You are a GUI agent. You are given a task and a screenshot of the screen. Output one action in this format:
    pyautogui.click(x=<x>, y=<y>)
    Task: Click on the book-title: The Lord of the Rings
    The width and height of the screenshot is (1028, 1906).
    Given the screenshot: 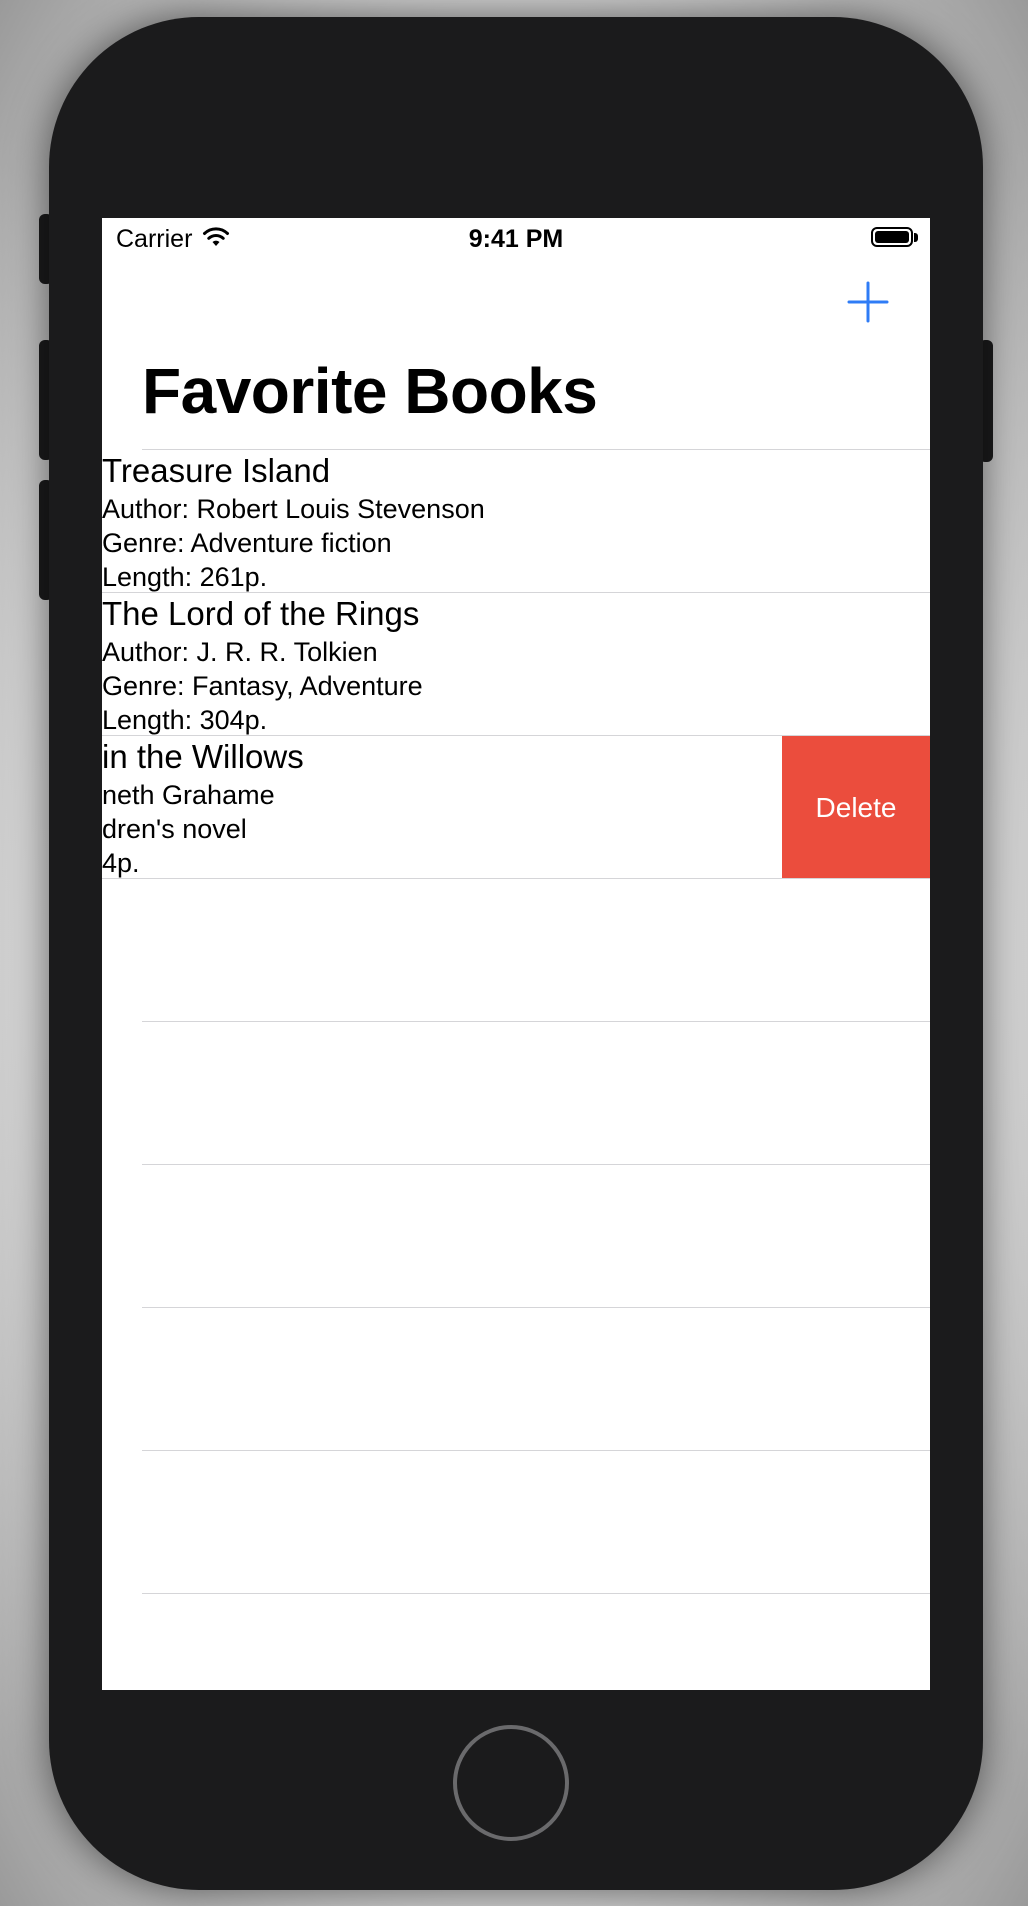 What is the action you would take?
    pyautogui.click(x=261, y=613)
    